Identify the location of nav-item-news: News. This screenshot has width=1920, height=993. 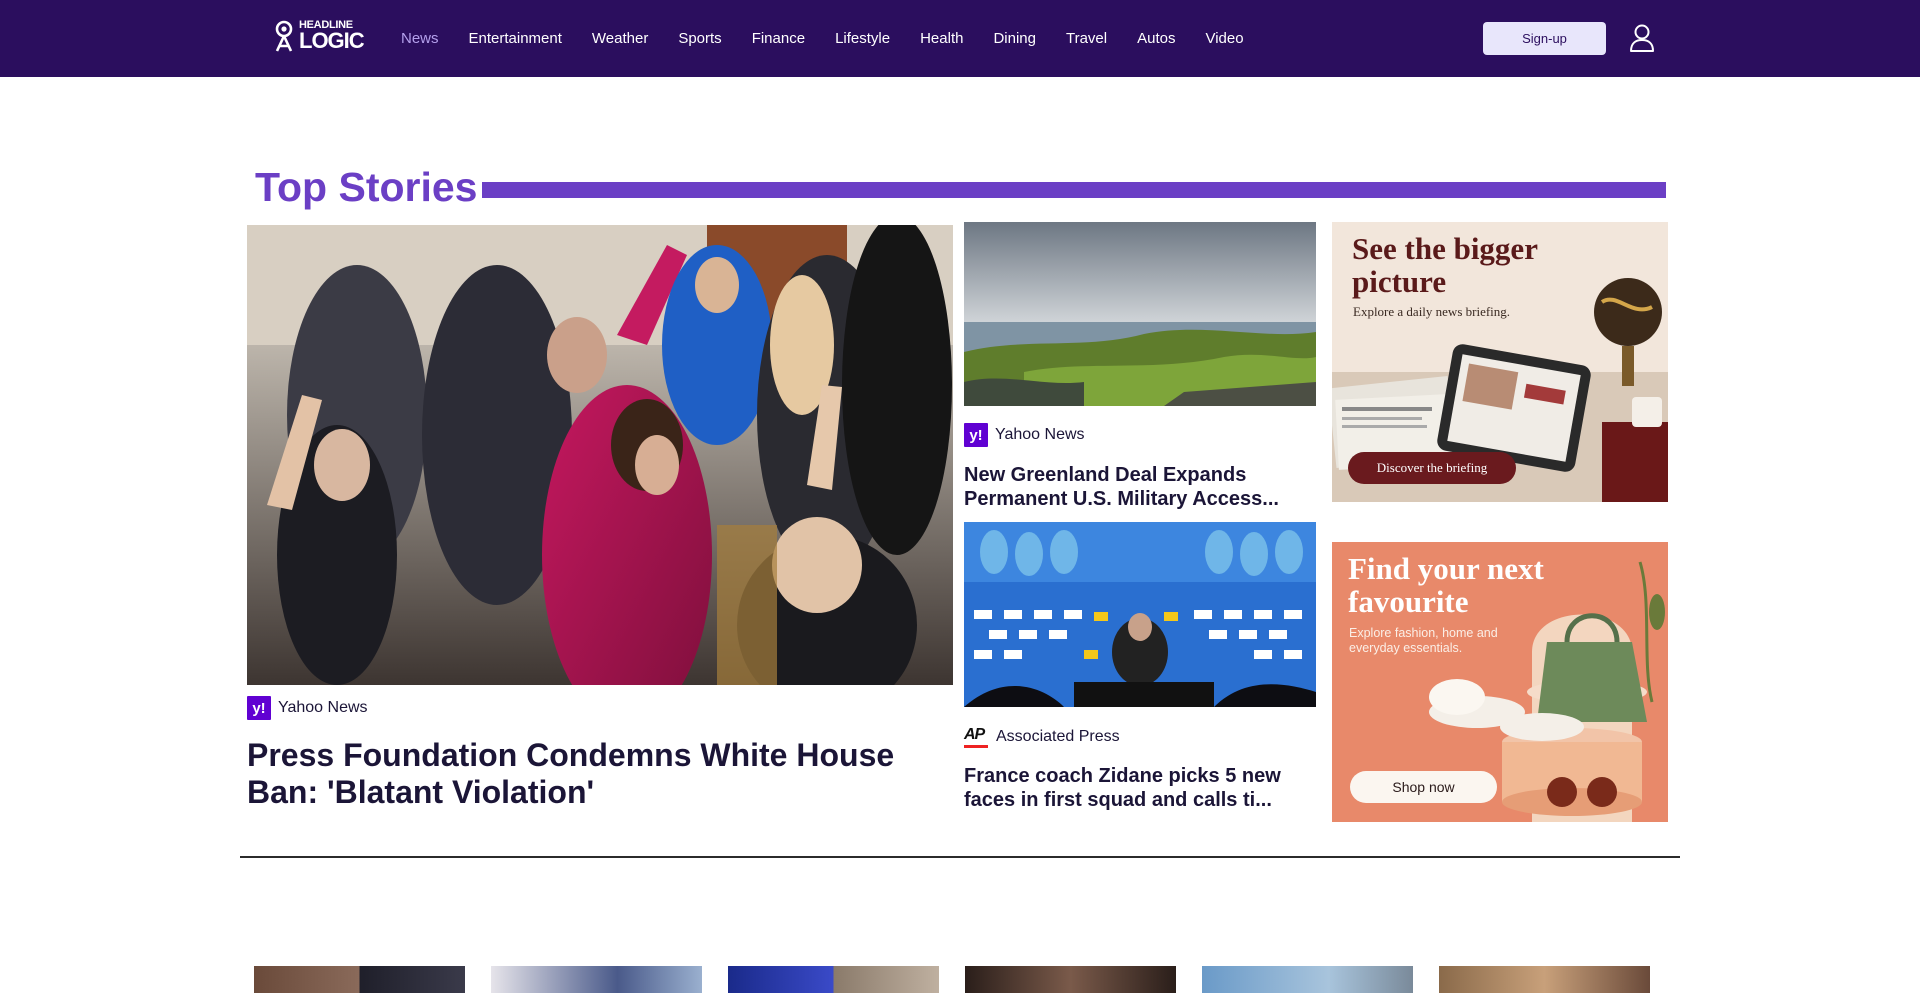
(420, 38).